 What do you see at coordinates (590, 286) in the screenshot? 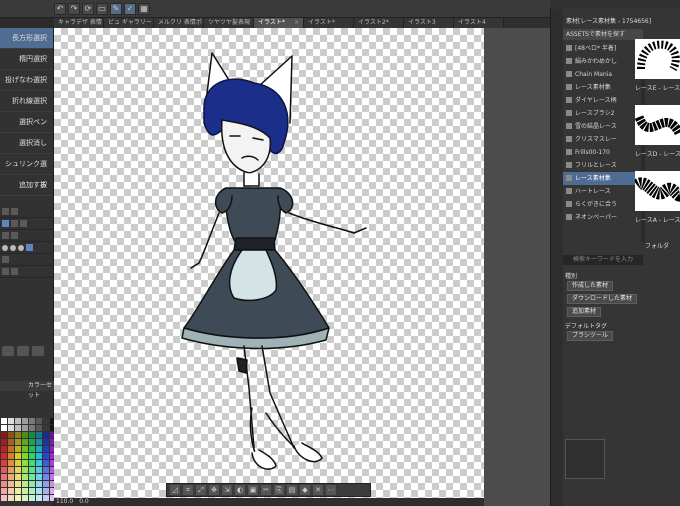
I see `chip-created: 作成した素材` at bounding box center [590, 286].